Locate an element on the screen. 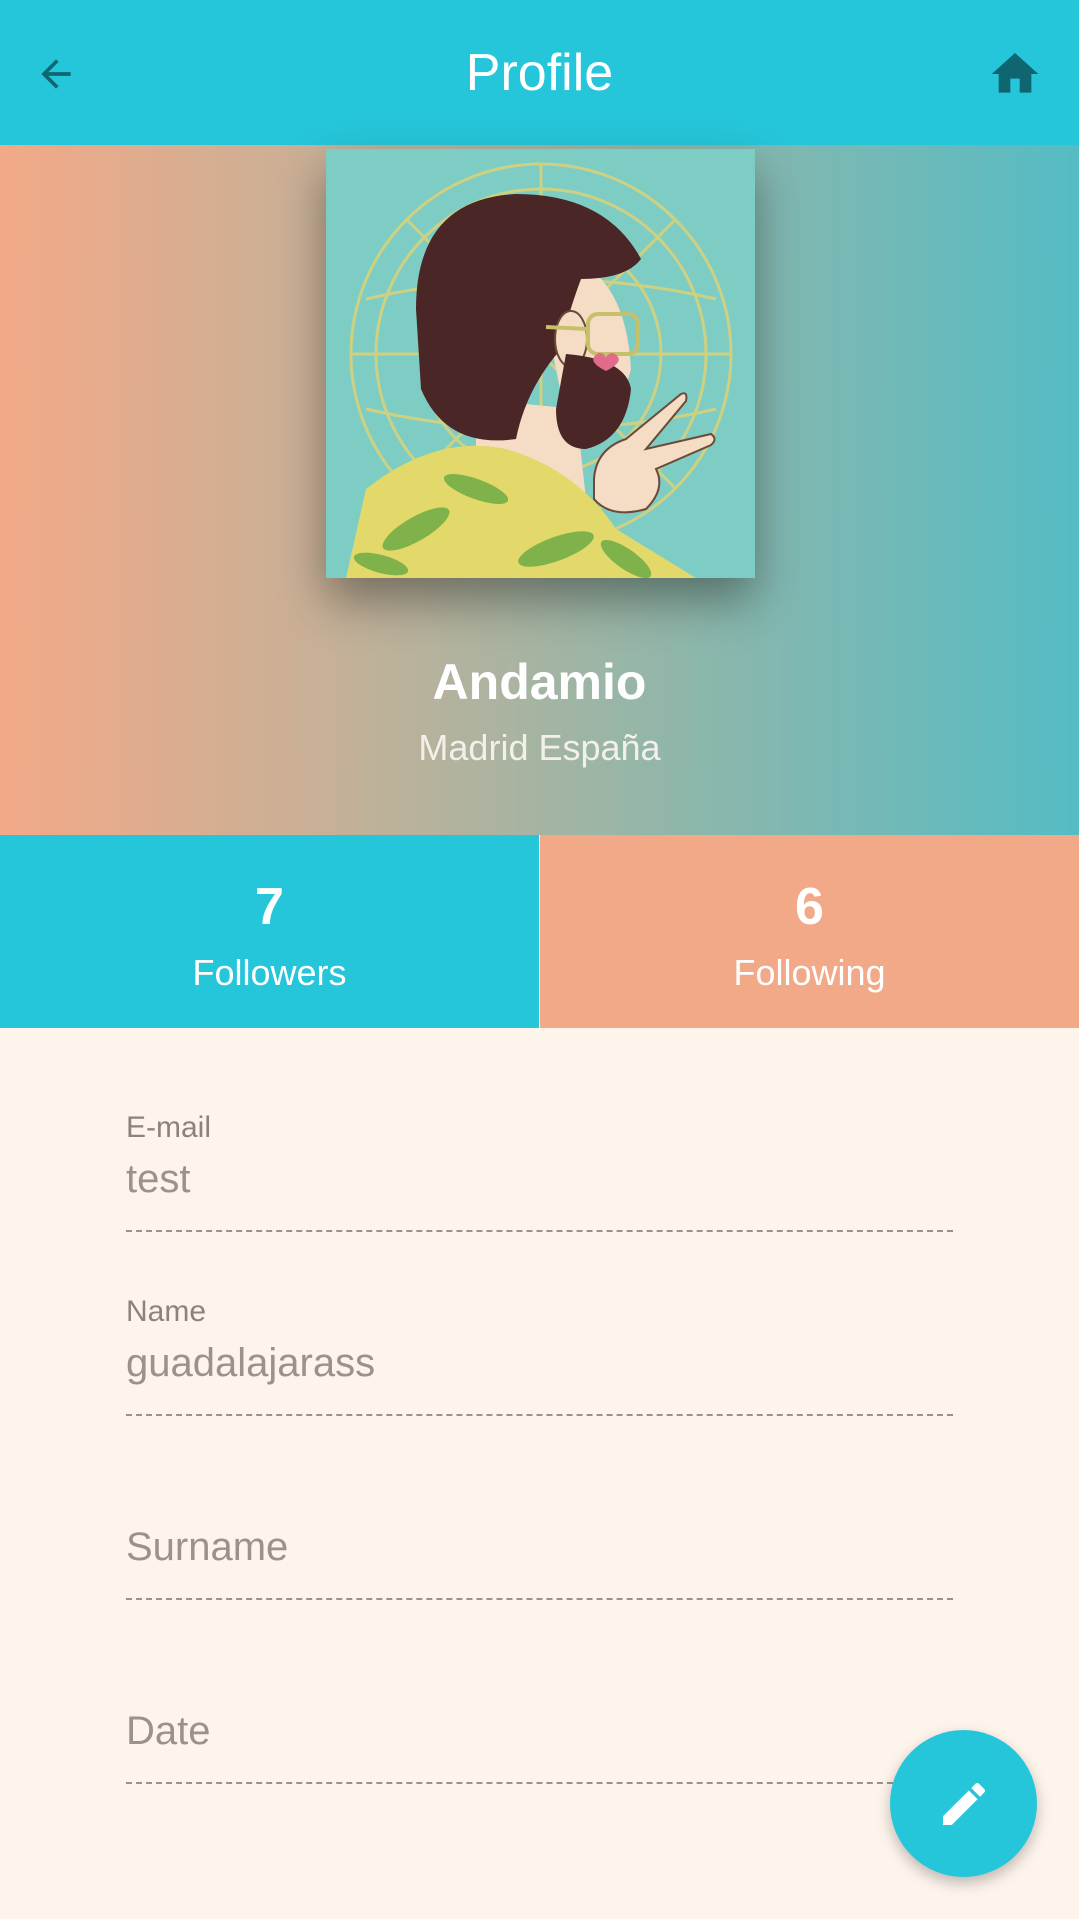 This screenshot has height=1919, width=1079. app-bar: Profile is located at coordinates (539, 72).